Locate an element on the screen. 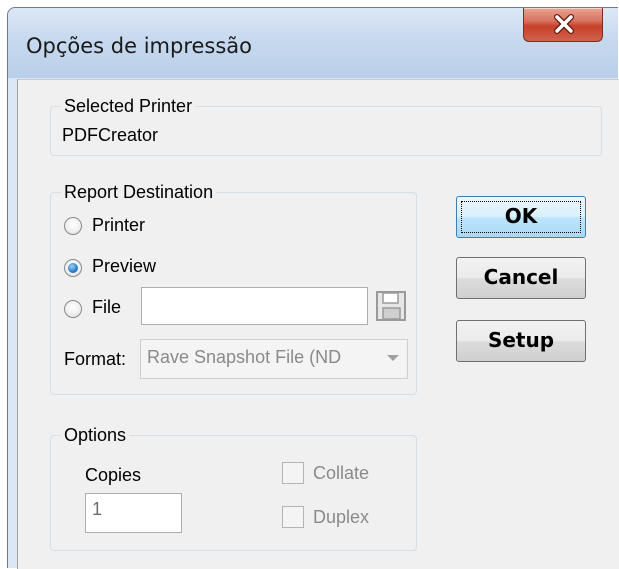 The image size is (619, 569). duplex-label: Duplex is located at coordinates (341, 517).